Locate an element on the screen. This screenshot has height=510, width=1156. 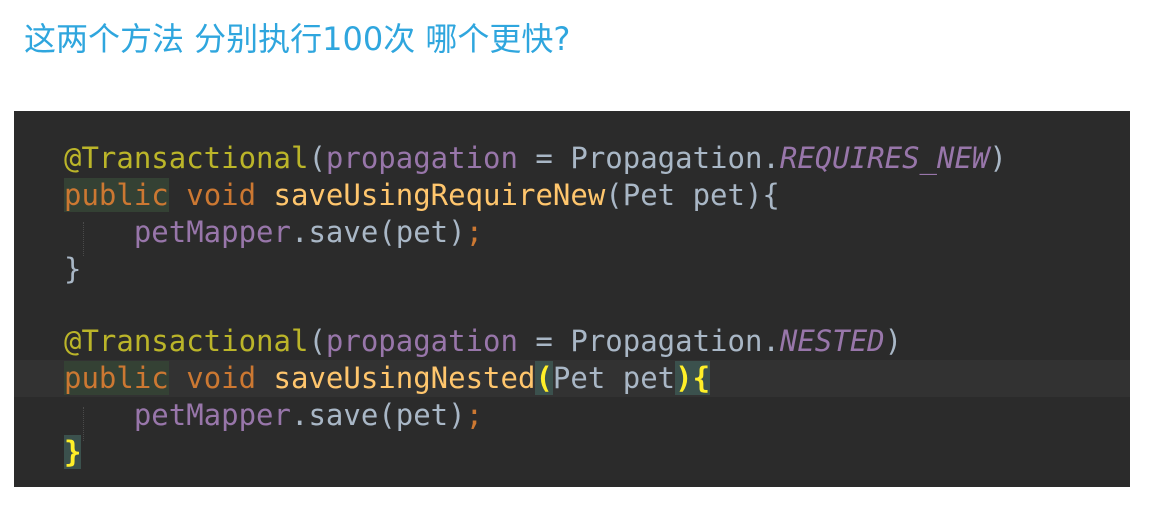
propagation-constant: NESTED is located at coordinates (832, 341).